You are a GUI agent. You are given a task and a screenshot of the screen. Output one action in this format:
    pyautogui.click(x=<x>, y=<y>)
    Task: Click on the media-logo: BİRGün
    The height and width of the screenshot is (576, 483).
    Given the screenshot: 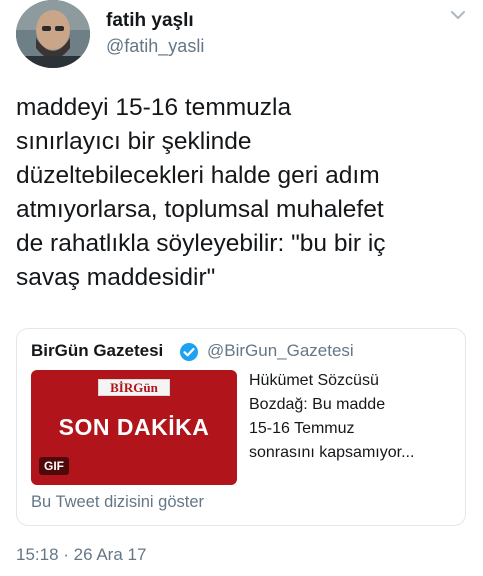 What is the action you would take?
    pyautogui.click(x=134, y=387)
    